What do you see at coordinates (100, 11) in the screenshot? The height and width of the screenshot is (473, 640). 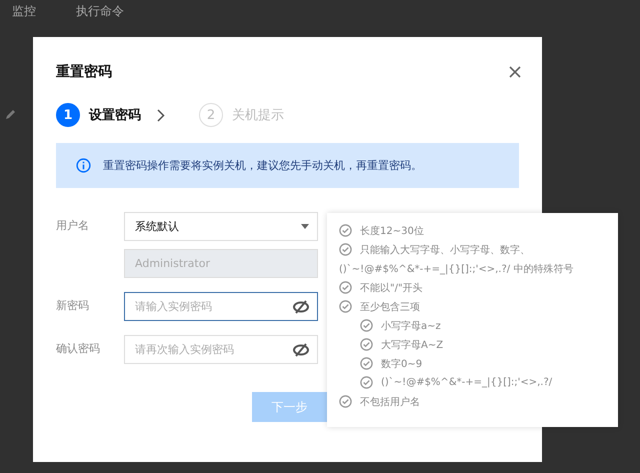 I see `page-tab: 执行命令` at bounding box center [100, 11].